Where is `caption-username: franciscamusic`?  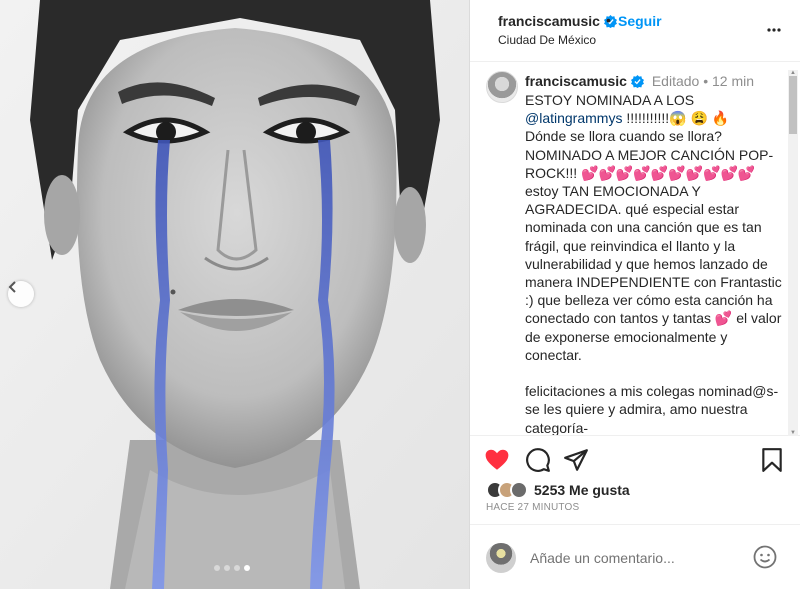
caption-username: franciscamusic is located at coordinates (576, 81).